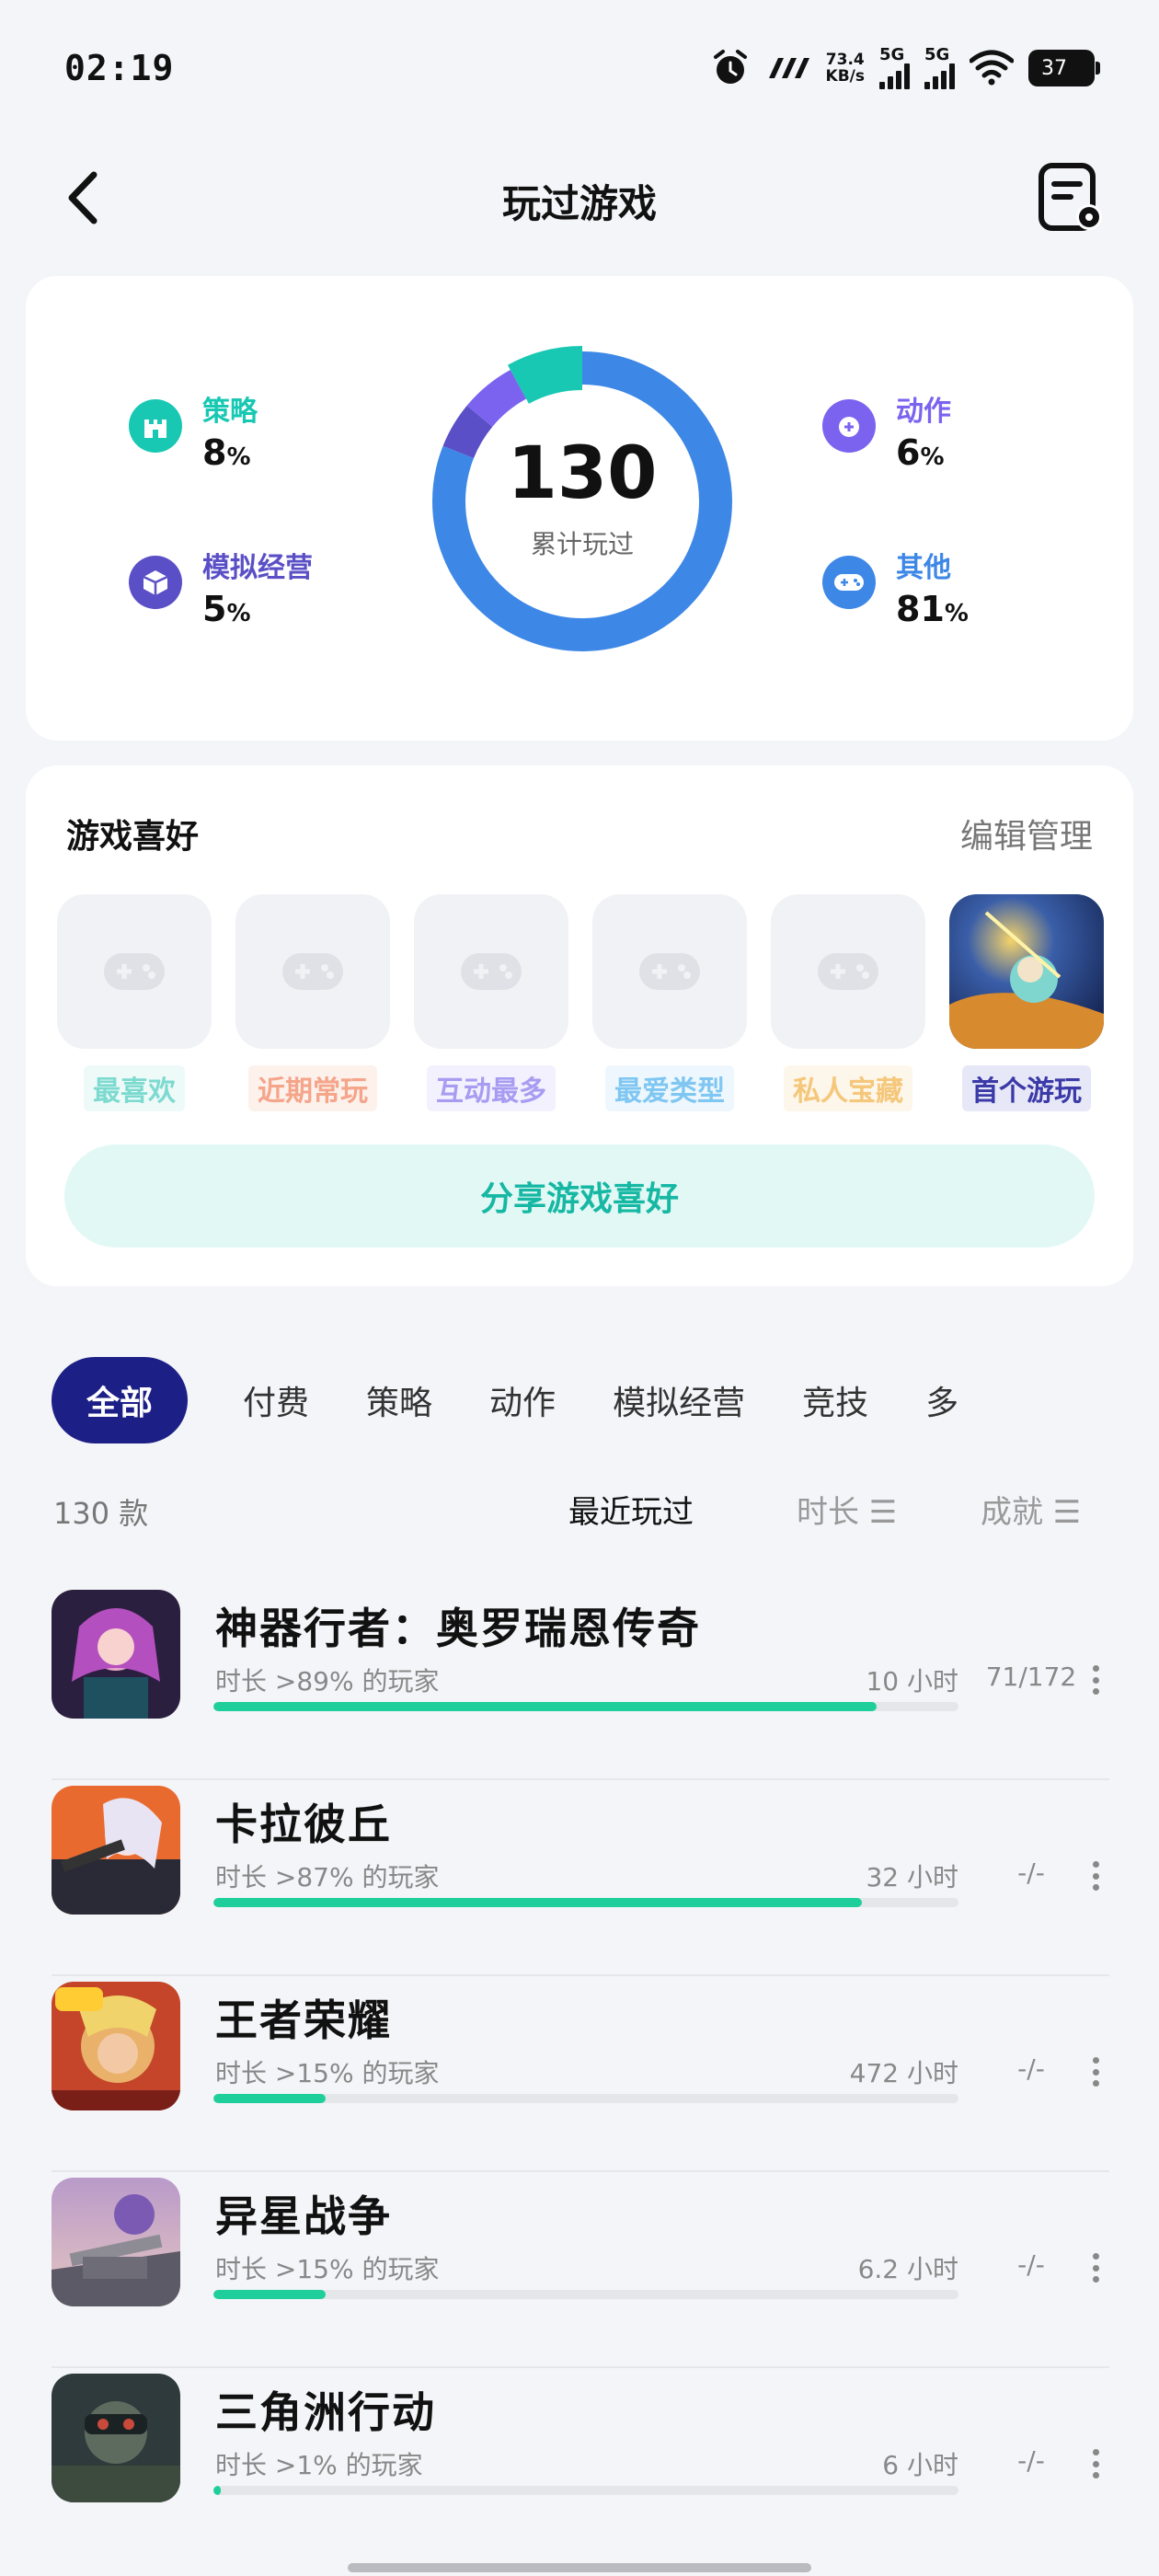  I want to click on net-speed-value: 73.4, so click(845, 60).